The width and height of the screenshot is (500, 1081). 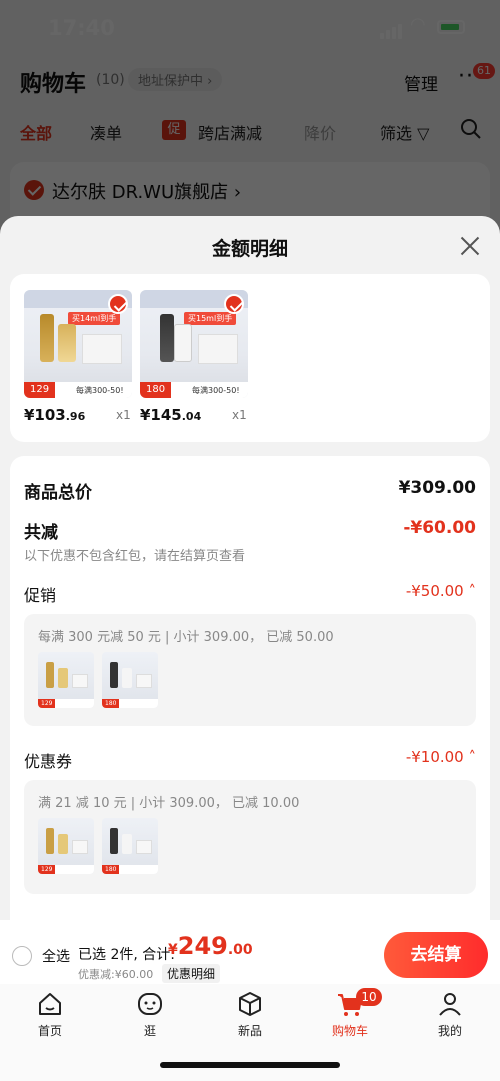 I want to click on address-protect-tag: 地址保护中 ›, so click(x=175, y=79).